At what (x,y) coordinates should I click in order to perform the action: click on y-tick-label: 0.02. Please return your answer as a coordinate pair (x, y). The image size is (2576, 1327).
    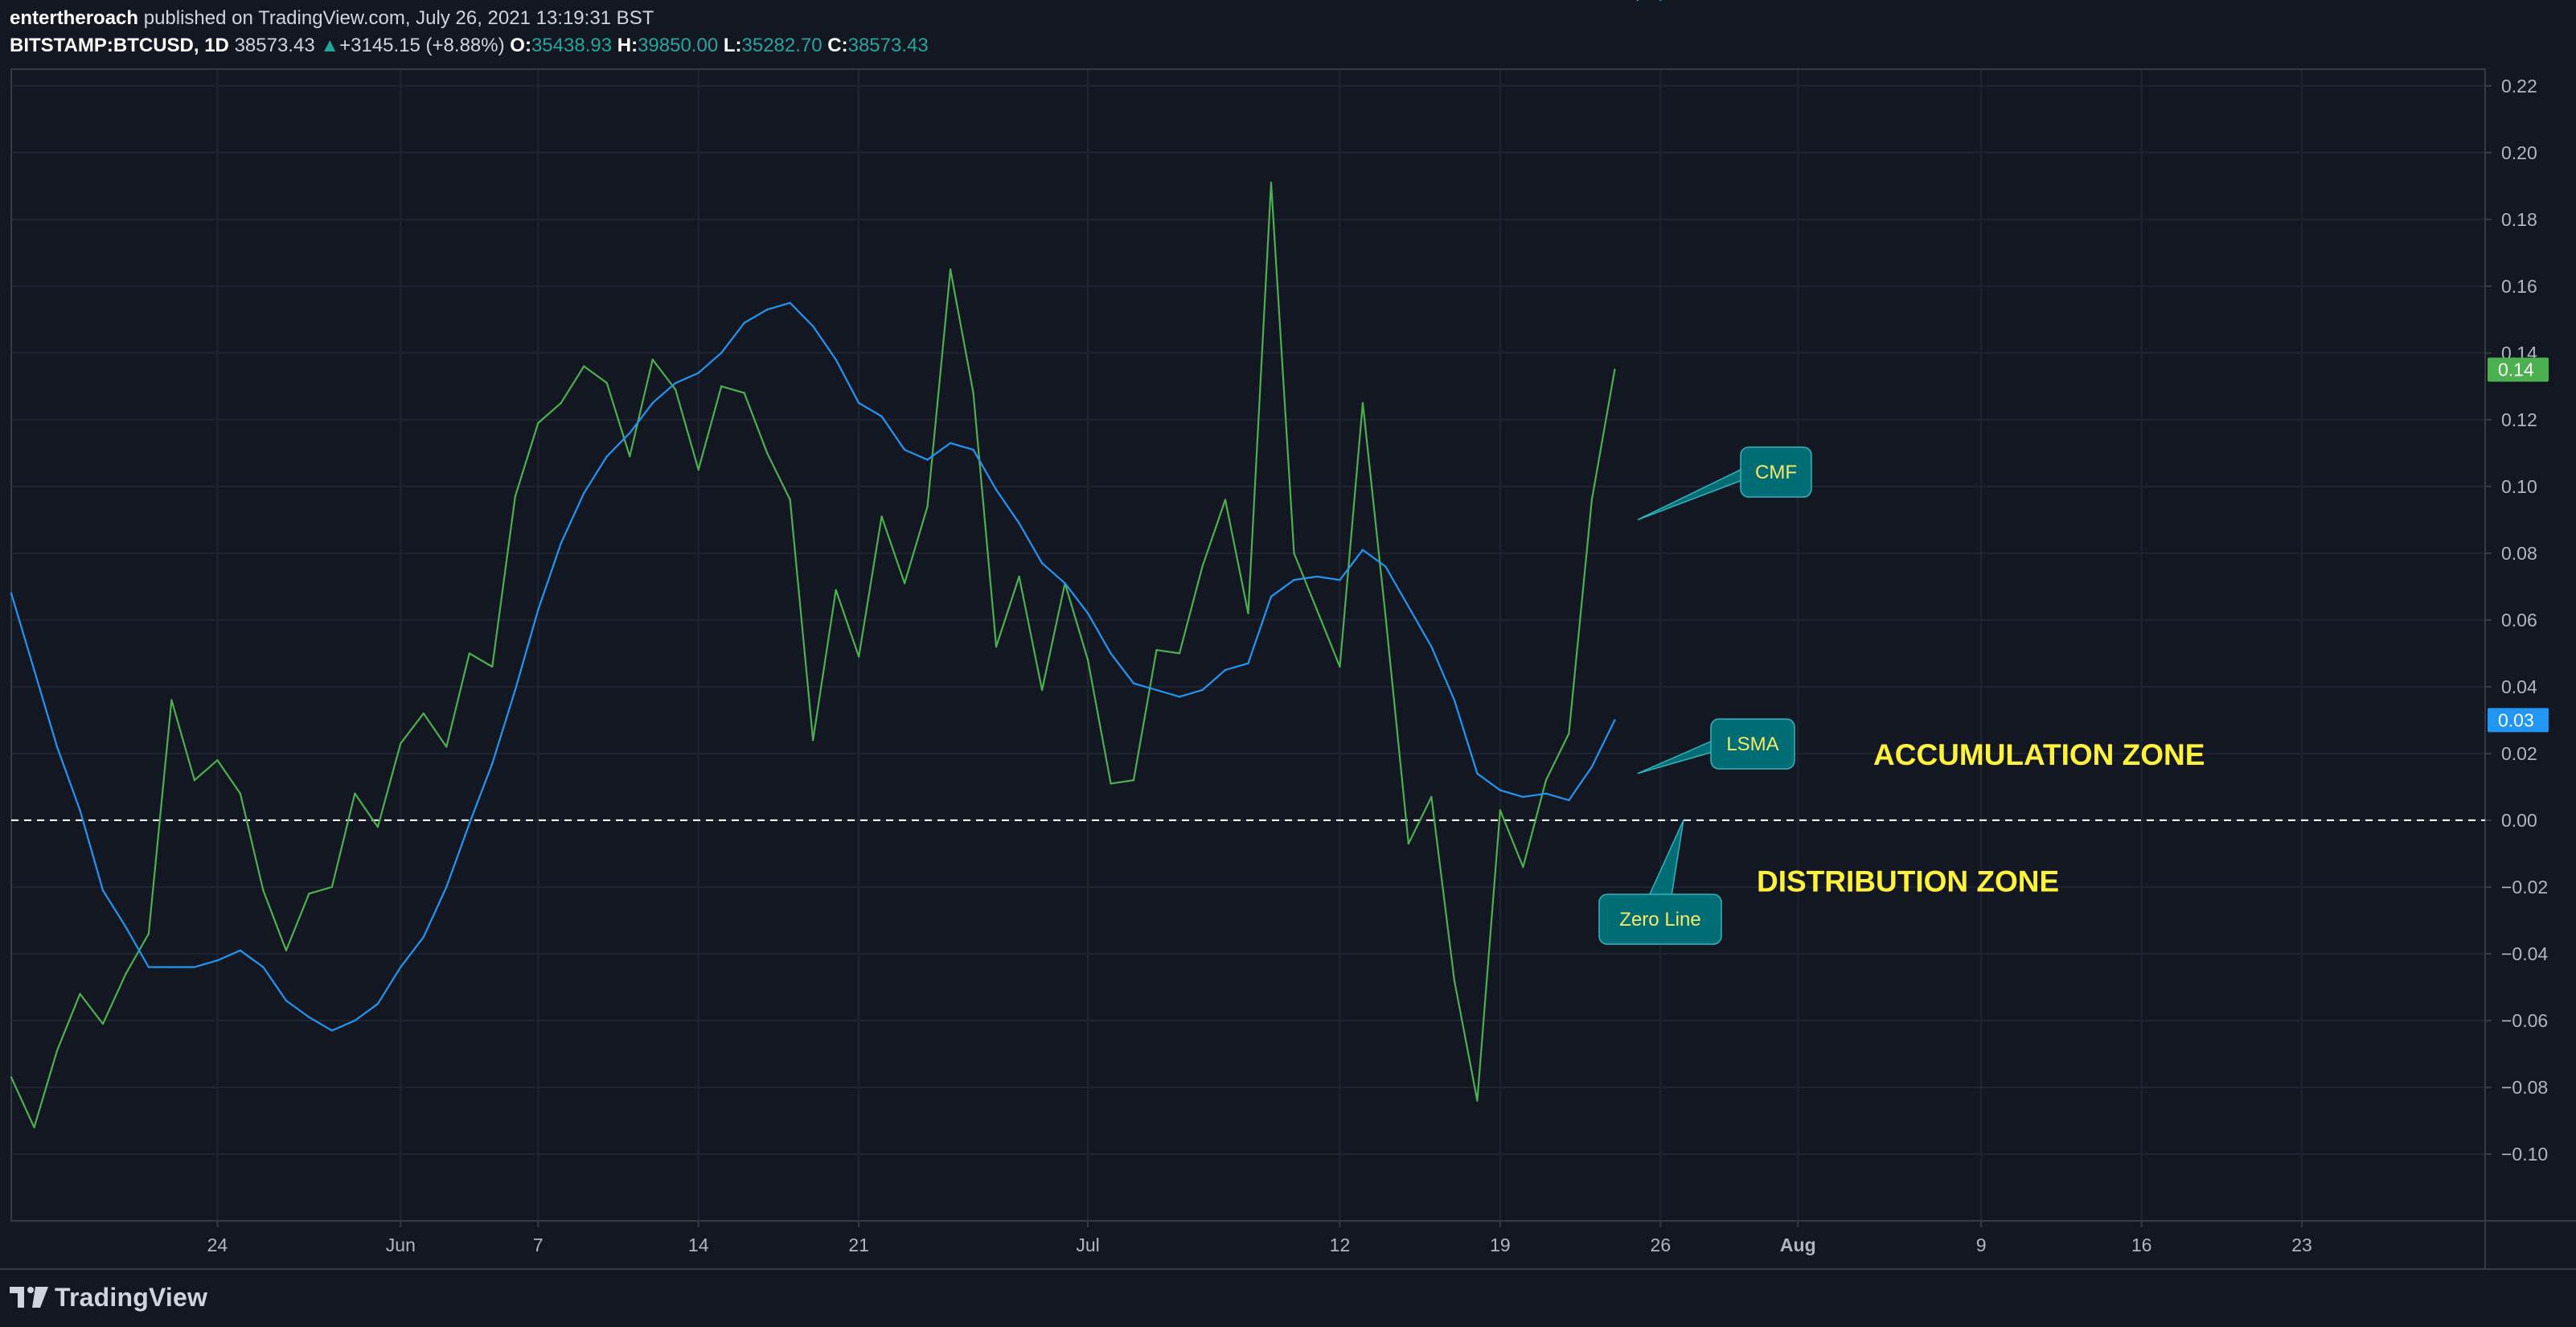
    Looking at the image, I should click on (2519, 753).